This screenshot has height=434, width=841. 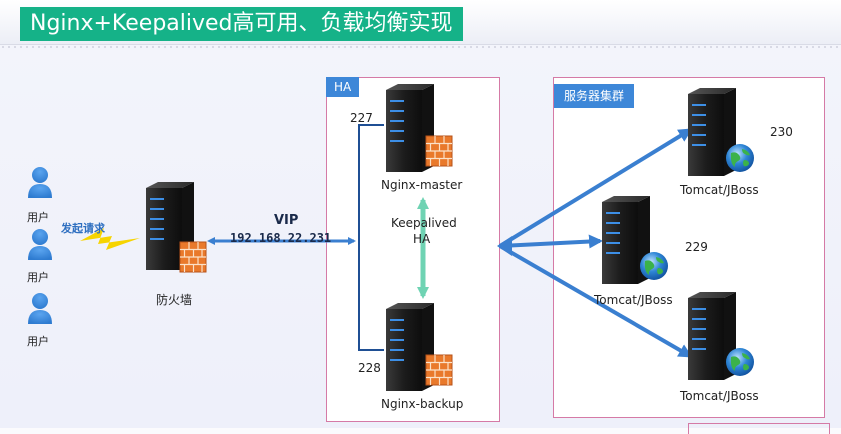 I want to click on nginx-backup-server-icon, so click(x=419, y=347).